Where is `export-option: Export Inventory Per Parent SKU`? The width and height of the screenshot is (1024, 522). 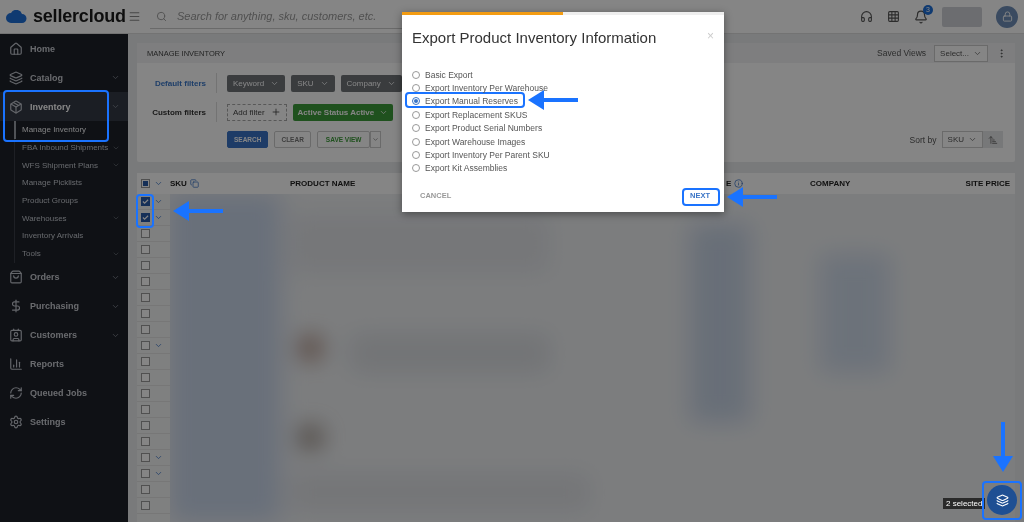
export-option: Export Inventory Per Parent SKU is located at coordinates (481, 155).